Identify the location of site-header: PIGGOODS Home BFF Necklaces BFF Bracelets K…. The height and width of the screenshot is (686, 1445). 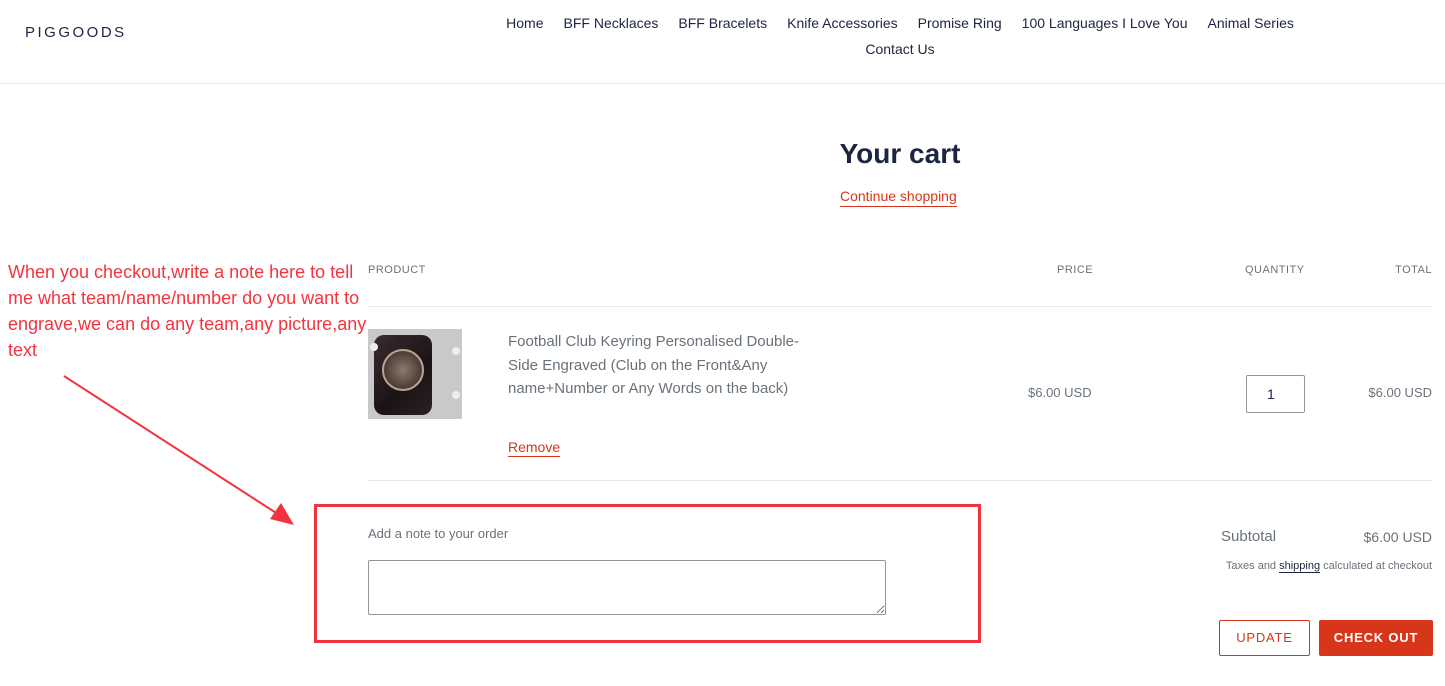
(722, 42).